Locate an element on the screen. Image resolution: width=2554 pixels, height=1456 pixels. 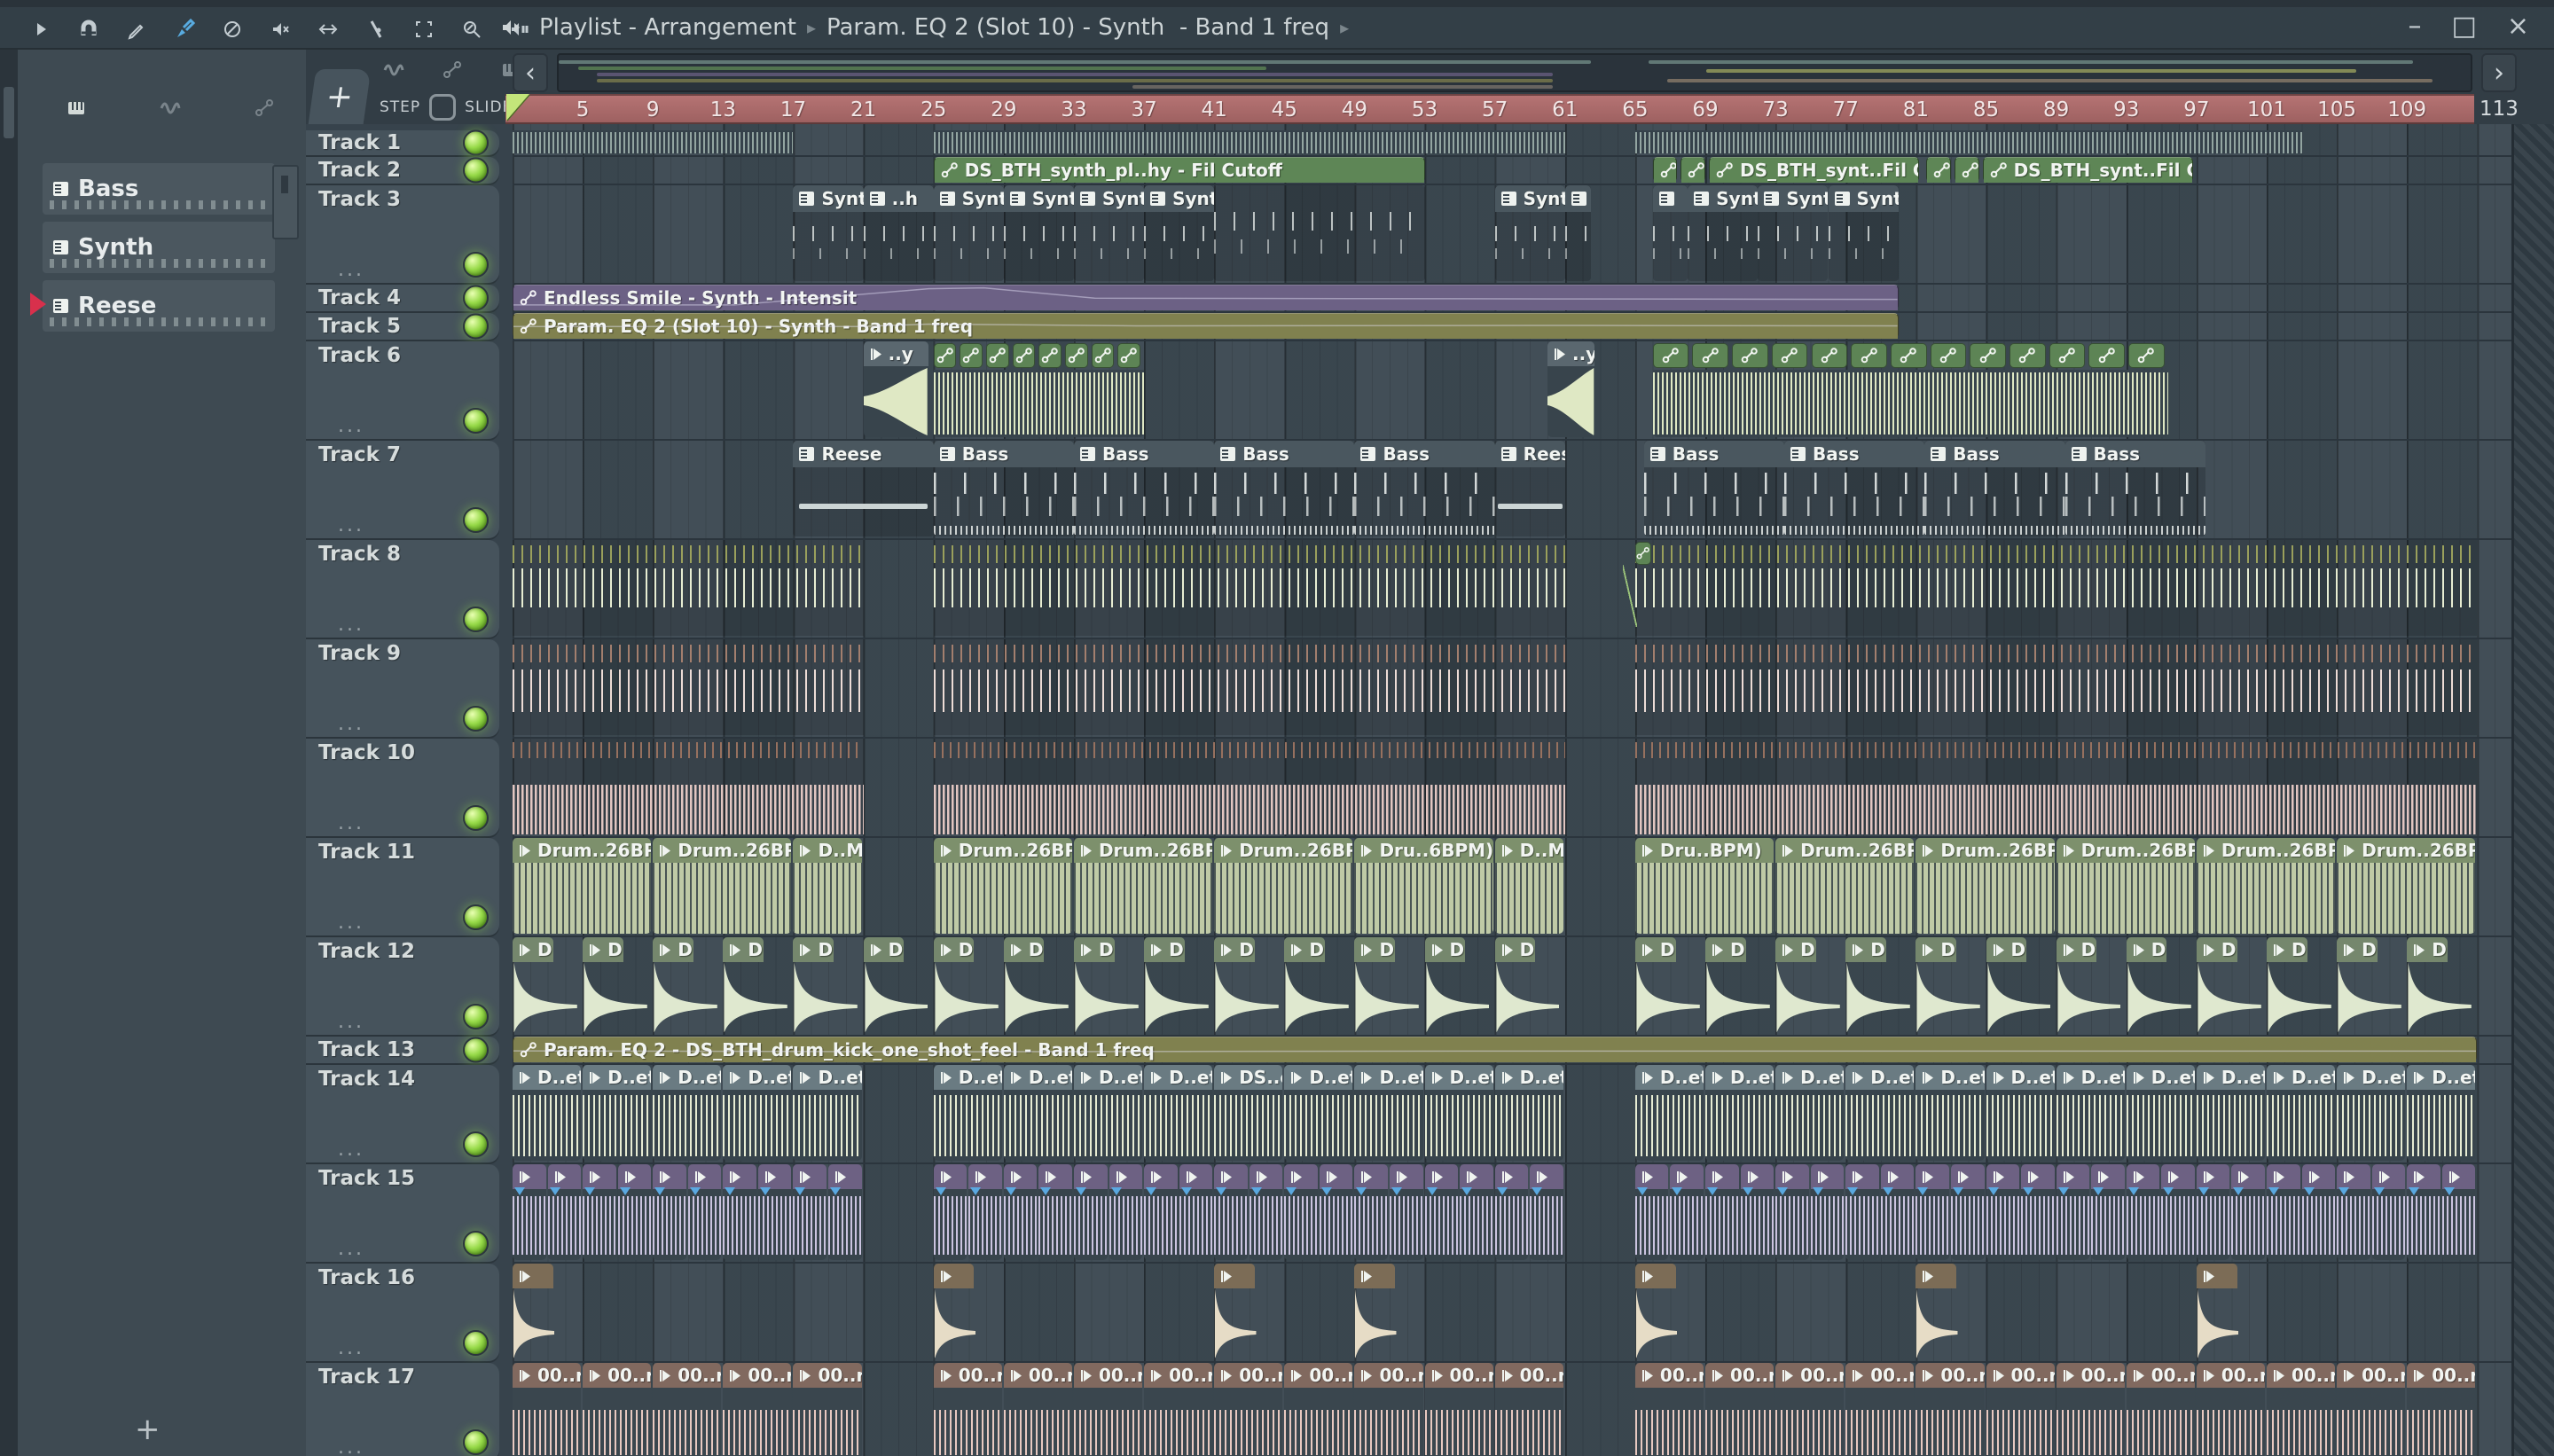
minimize-button: – is located at coordinates (2415, 26).